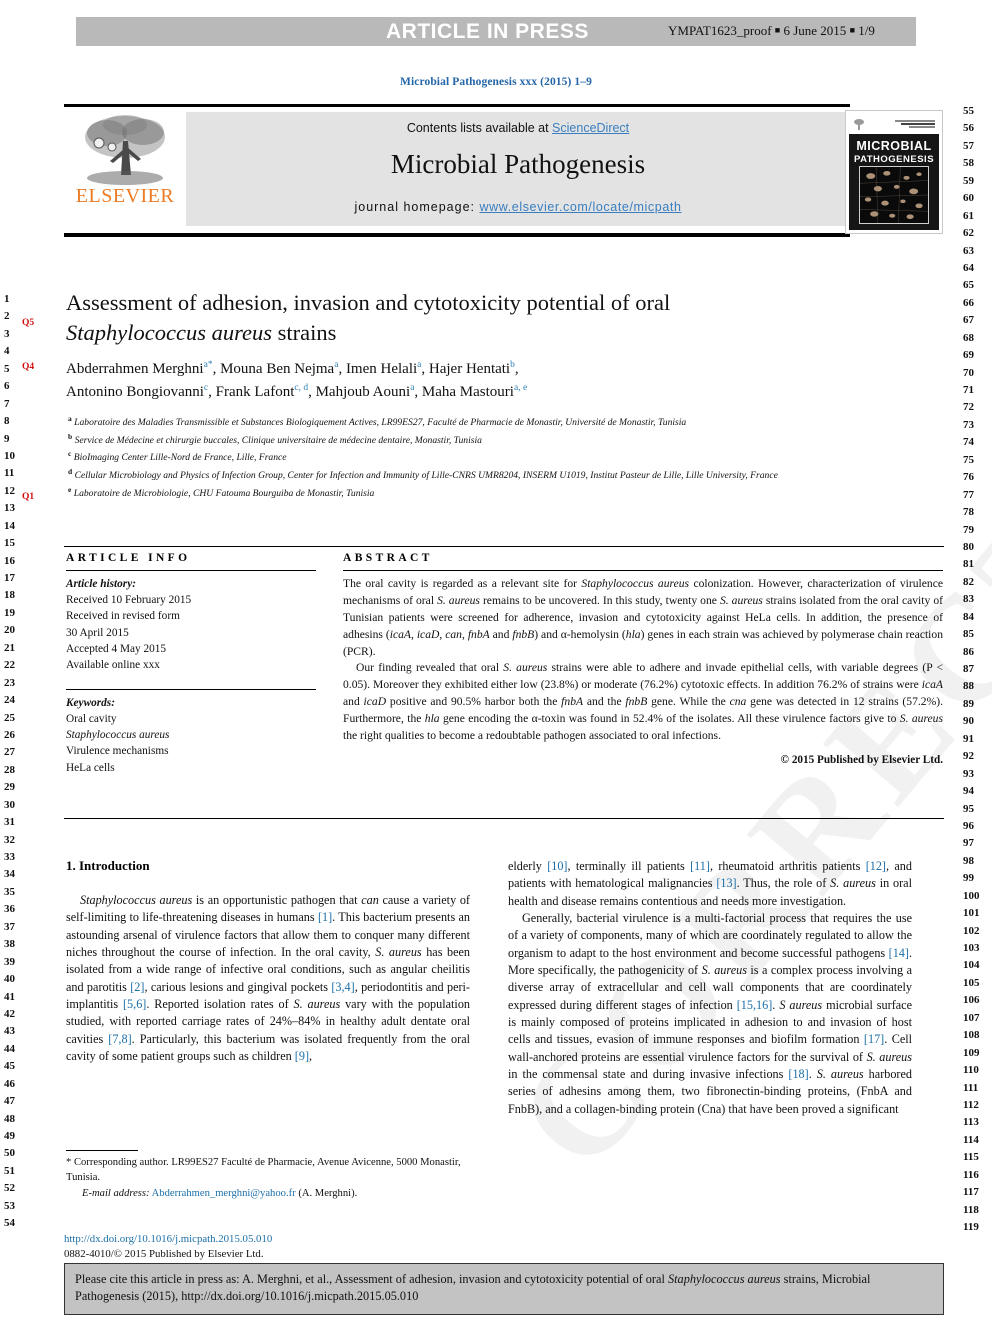 This screenshot has width=992, height=1323. What do you see at coordinates (9, 752) in the screenshot?
I see `line-number: 27` at bounding box center [9, 752].